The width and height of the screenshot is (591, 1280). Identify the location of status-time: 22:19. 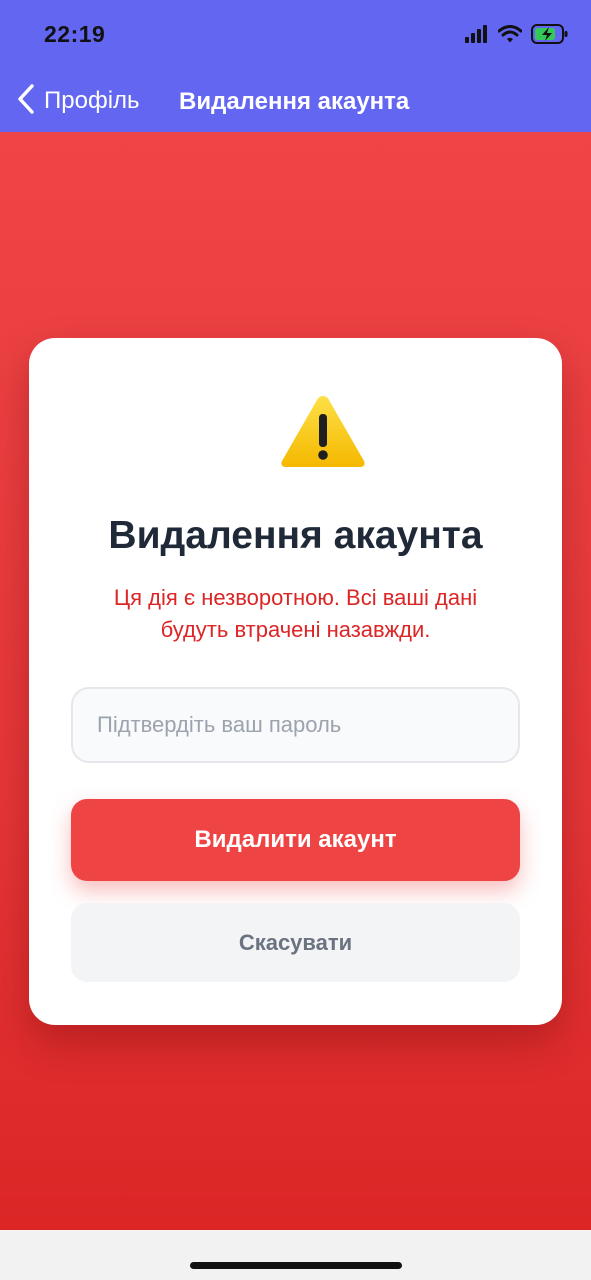
(75, 34).